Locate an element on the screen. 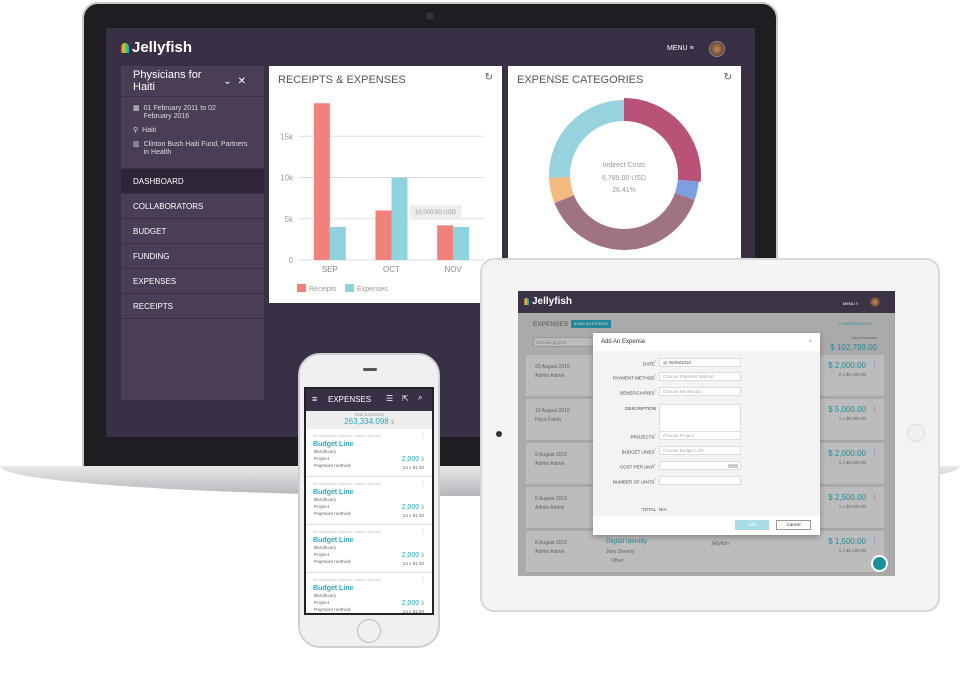 The width and height of the screenshot is (960, 679). total-label: TOTAL is located at coordinates (648, 509).